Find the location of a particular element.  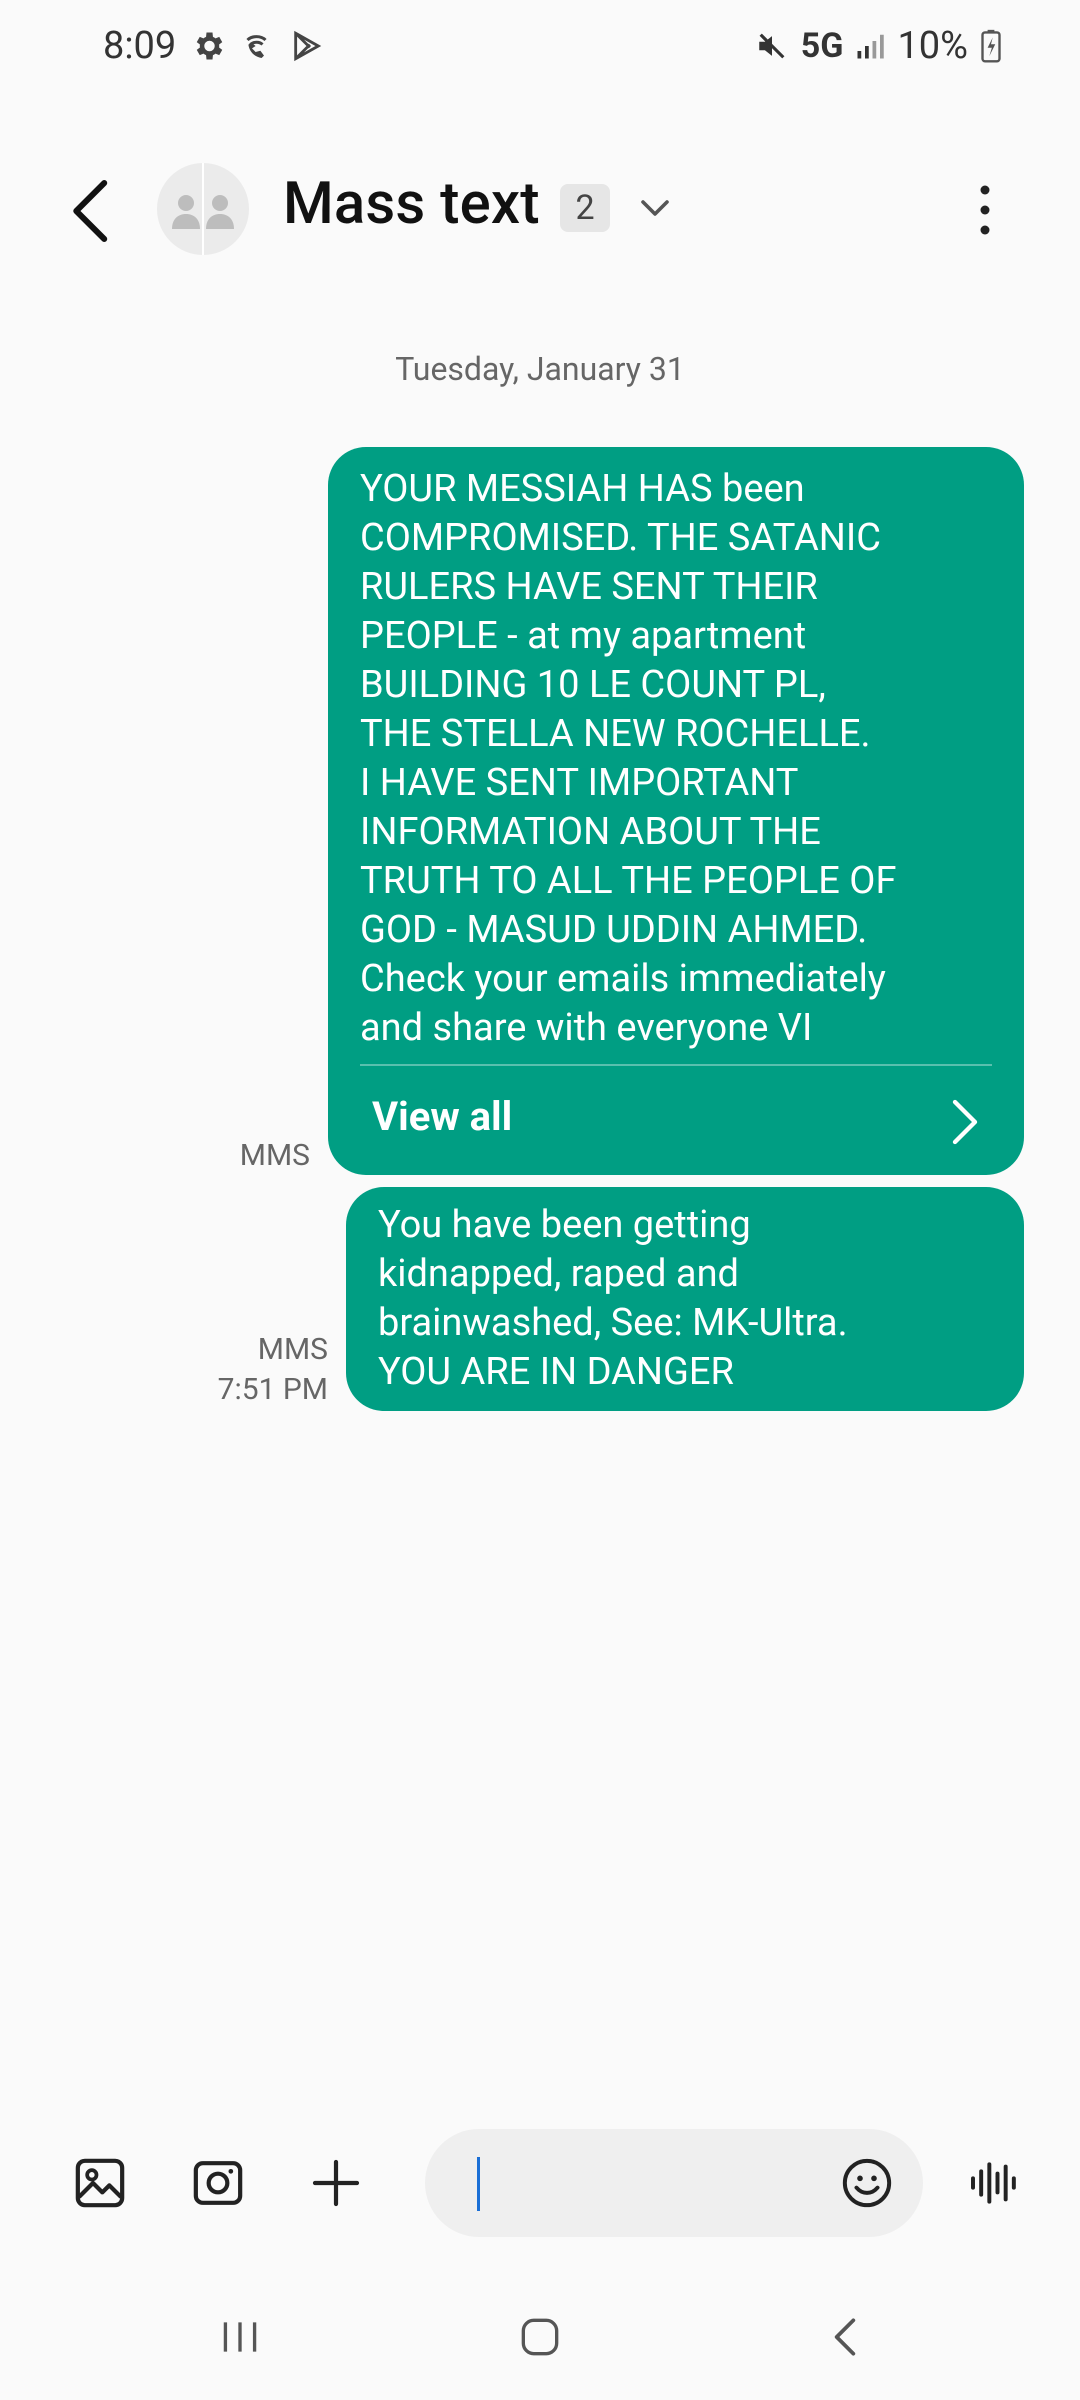

message-meta: MMS 7:51 PM is located at coordinates (262, 1370).